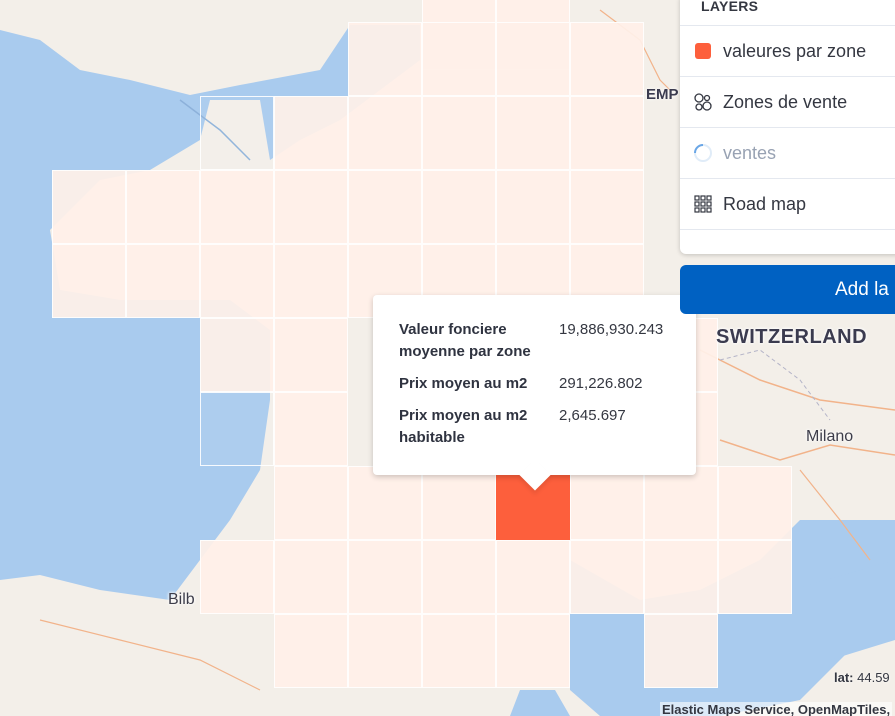 This screenshot has width=895, height=716. What do you see at coordinates (463, 383) in the screenshot?
I see `tooltip-label: Prix moyen au m2` at bounding box center [463, 383].